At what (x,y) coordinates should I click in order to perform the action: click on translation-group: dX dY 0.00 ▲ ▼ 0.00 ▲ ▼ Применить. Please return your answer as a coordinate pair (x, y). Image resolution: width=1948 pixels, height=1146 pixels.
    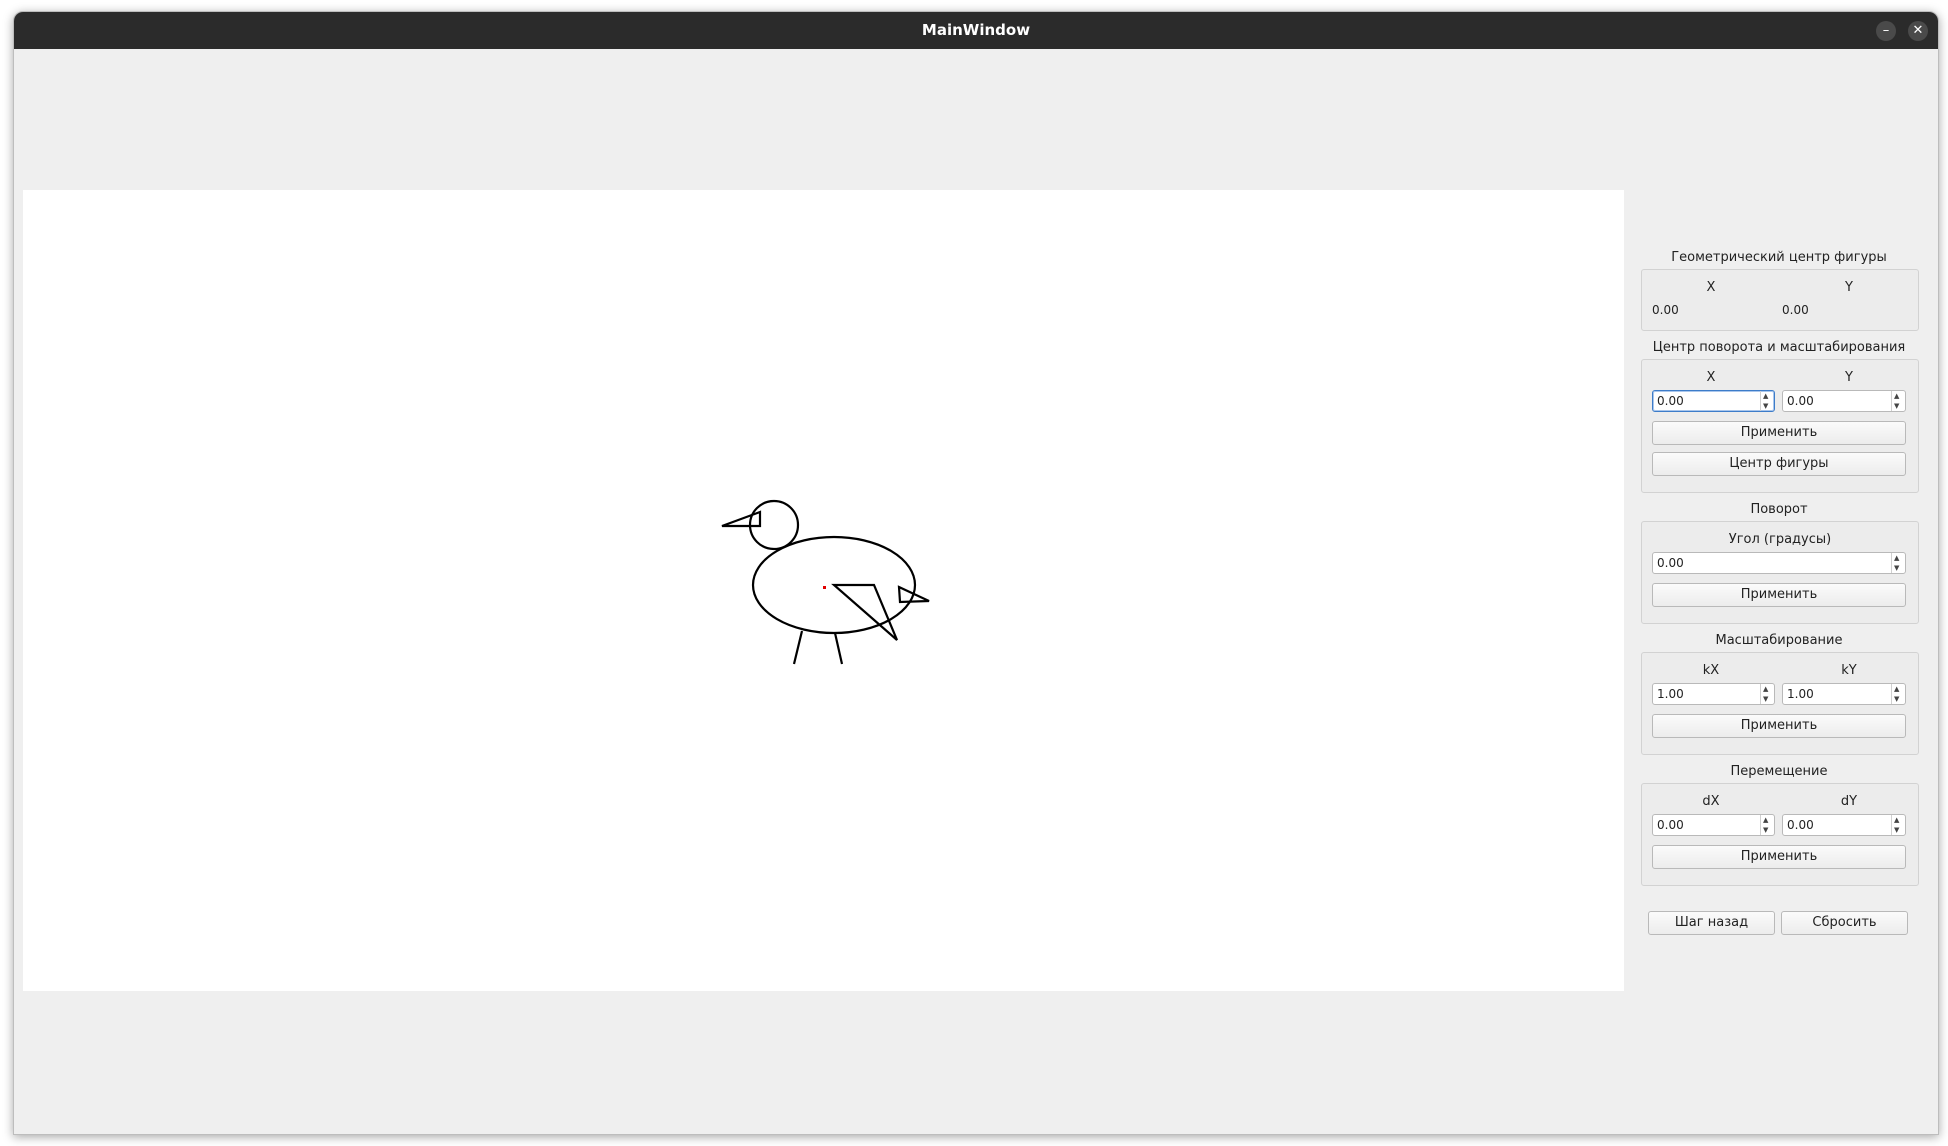
    Looking at the image, I should click on (1780, 834).